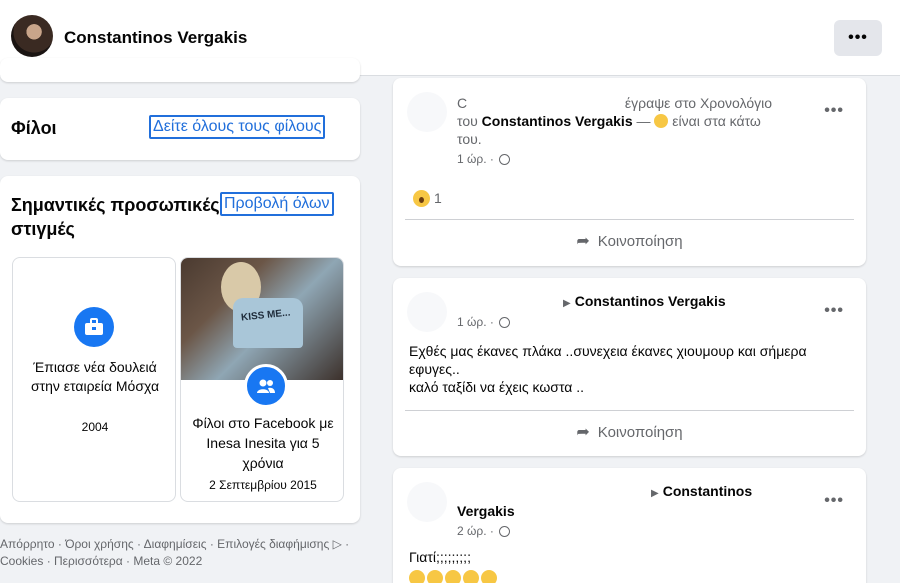 This screenshot has height=583, width=900. I want to click on post-author-name: Vergakis, so click(486, 511).